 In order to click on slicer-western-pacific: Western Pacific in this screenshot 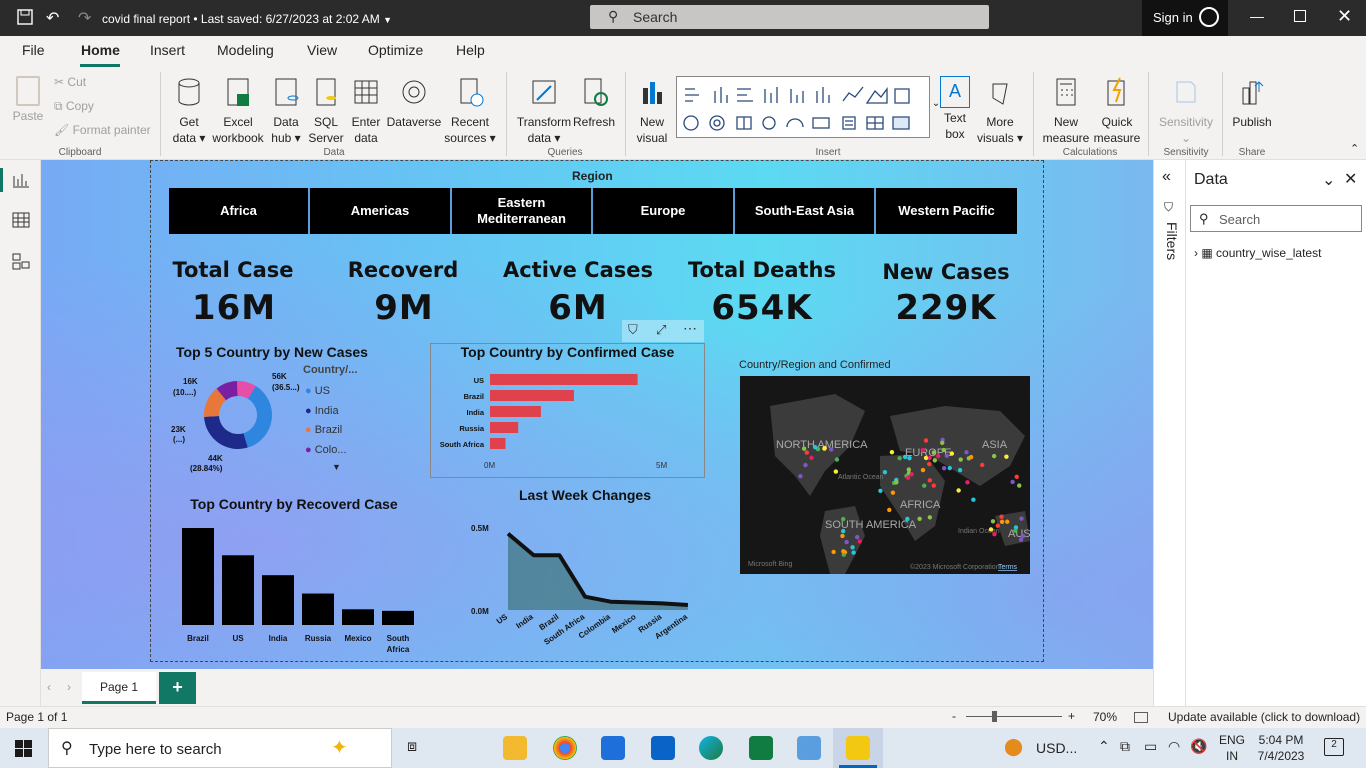, I will do `click(946, 211)`.